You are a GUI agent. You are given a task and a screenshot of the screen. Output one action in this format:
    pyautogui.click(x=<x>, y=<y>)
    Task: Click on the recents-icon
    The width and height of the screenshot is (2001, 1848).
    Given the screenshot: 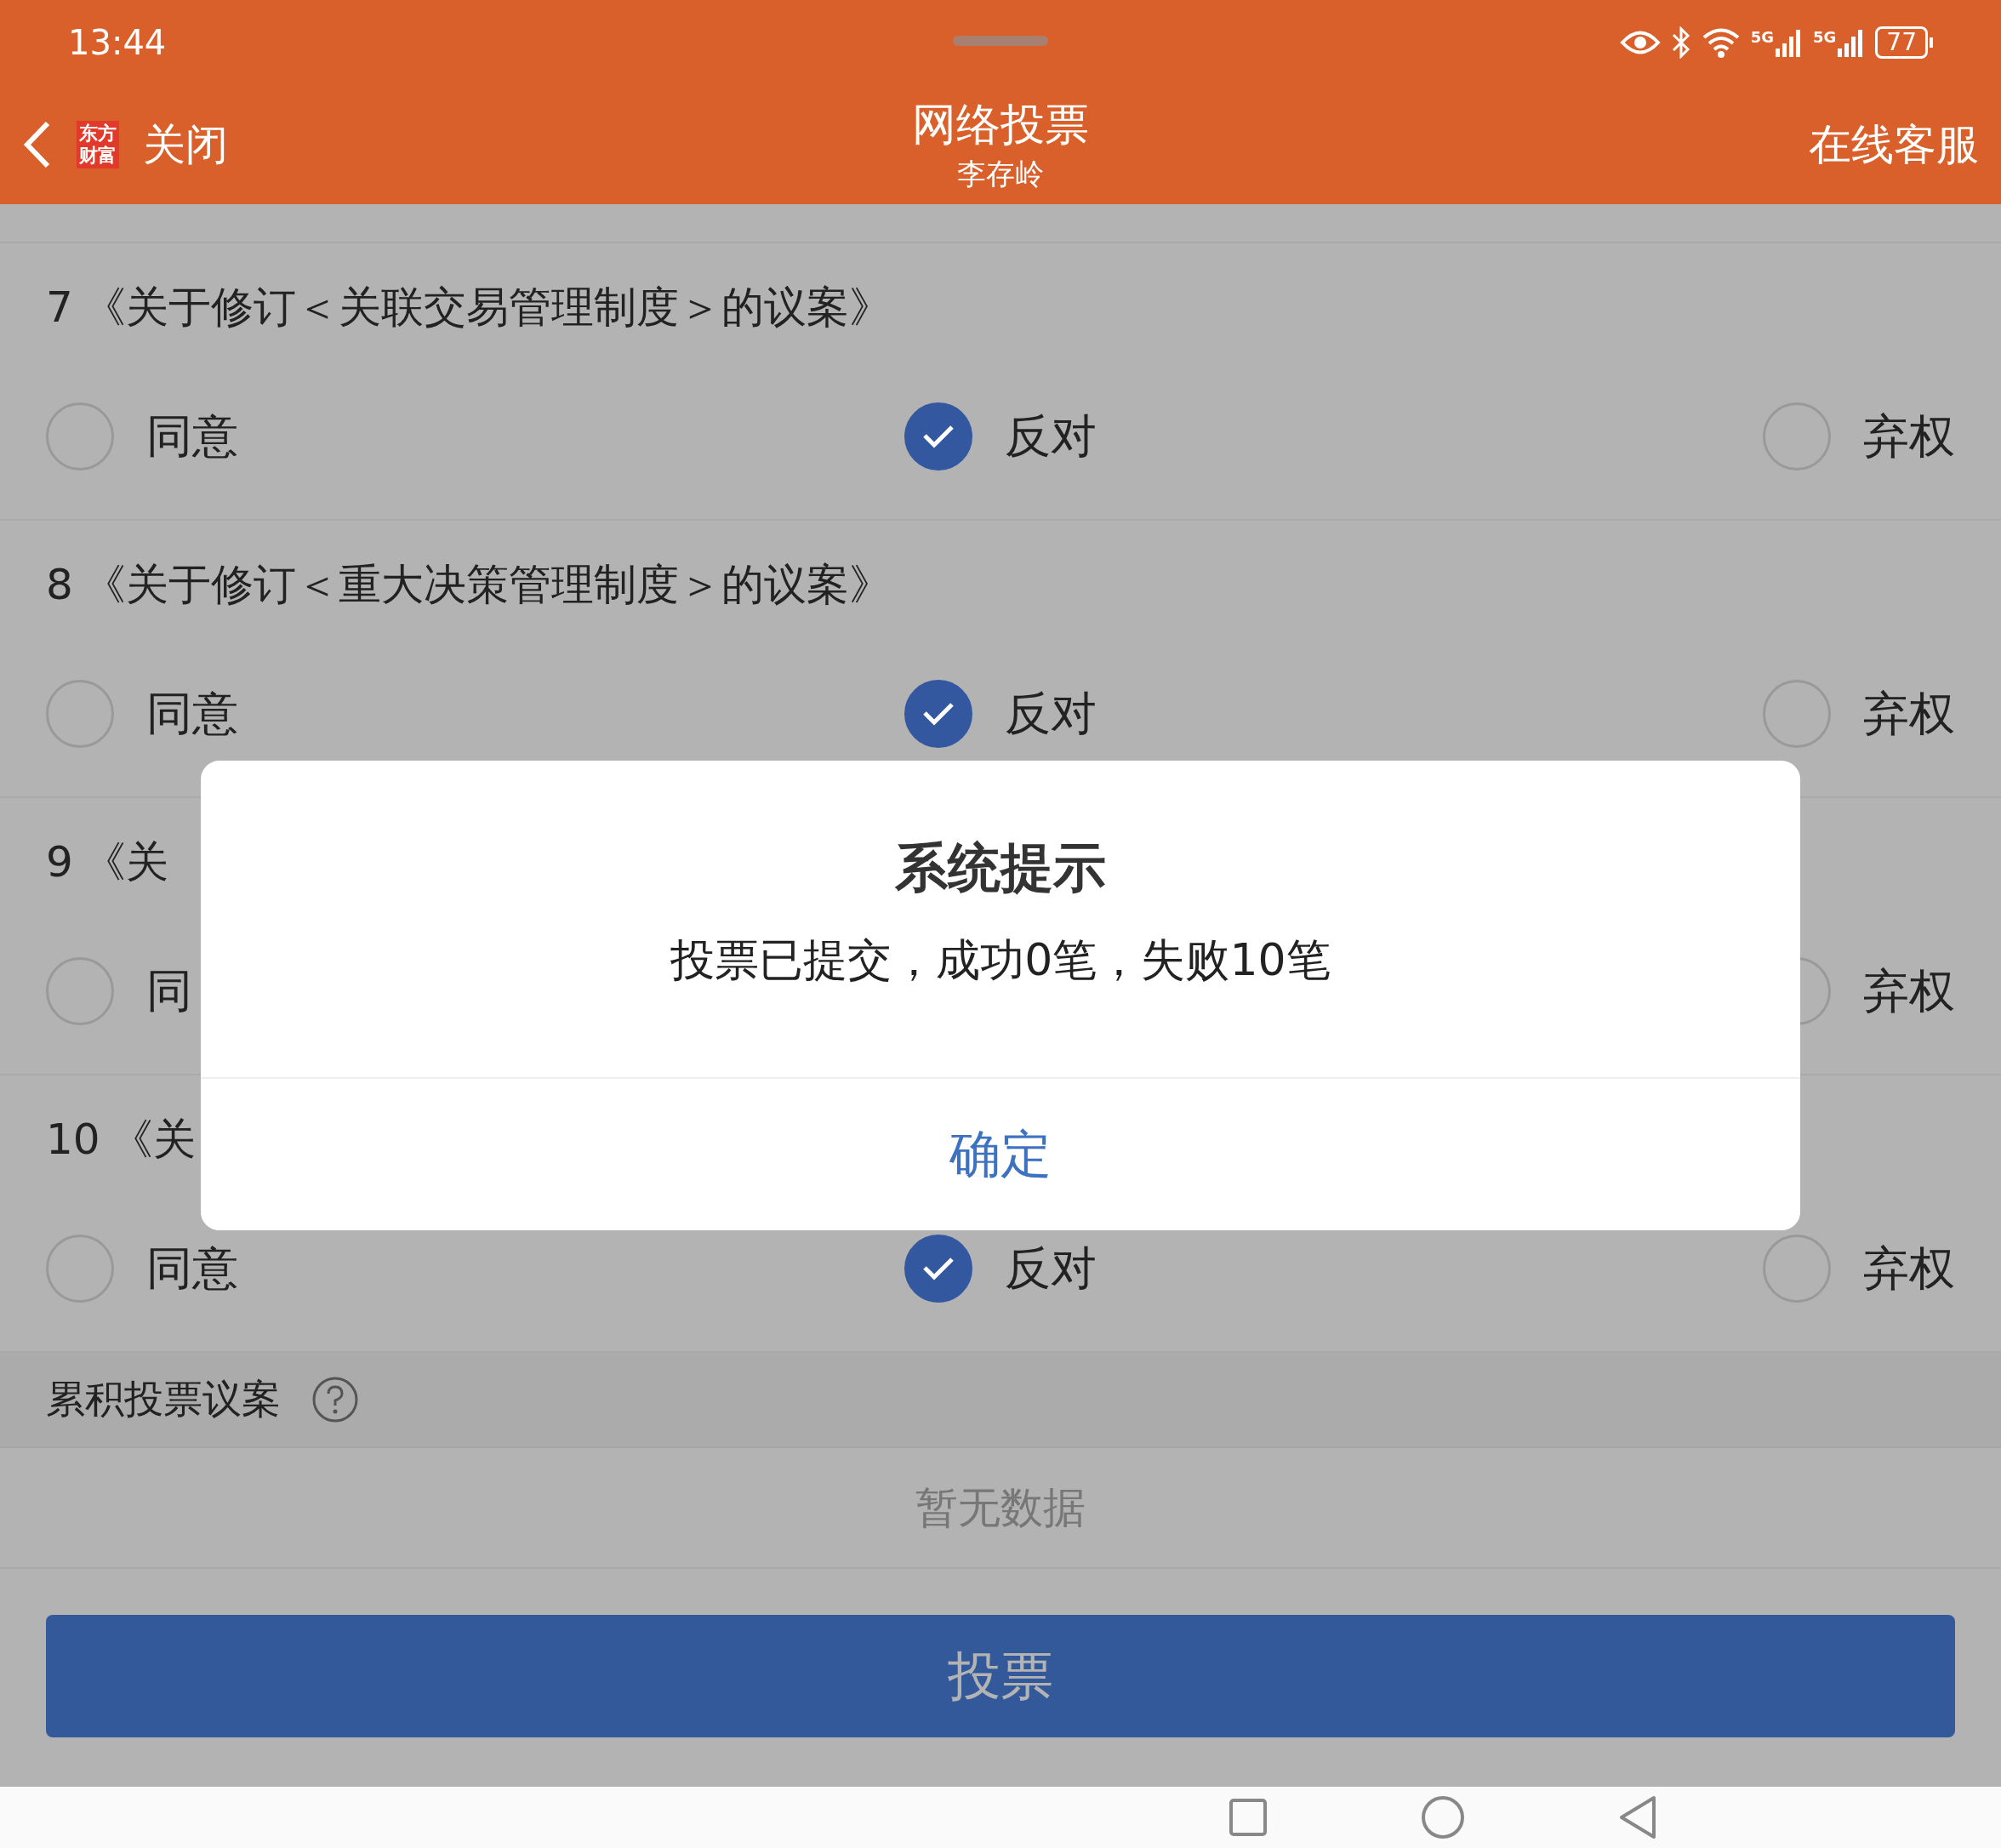 What is the action you would take?
    pyautogui.click(x=1248, y=1818)
    